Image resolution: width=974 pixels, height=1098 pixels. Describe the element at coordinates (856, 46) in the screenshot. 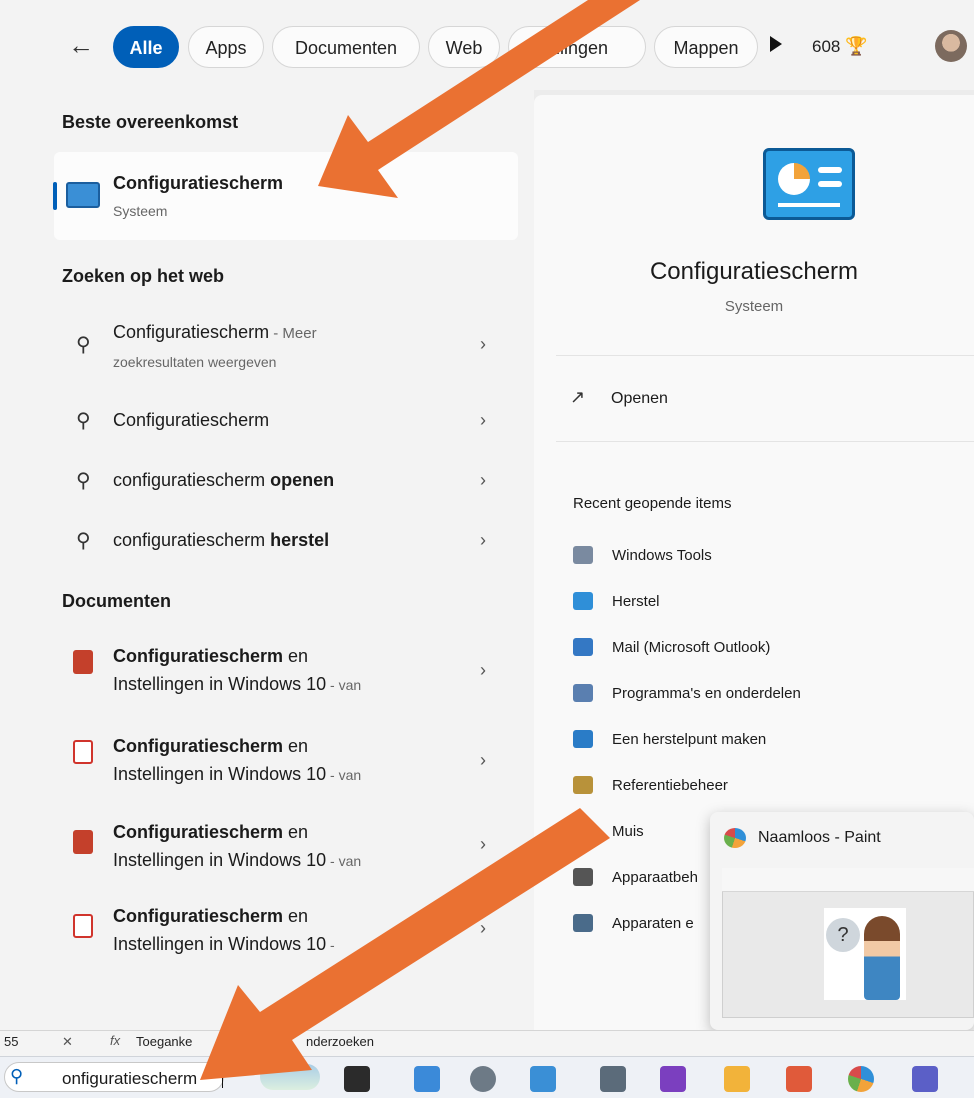

I see `trophy-icon: 🏆` at that location.